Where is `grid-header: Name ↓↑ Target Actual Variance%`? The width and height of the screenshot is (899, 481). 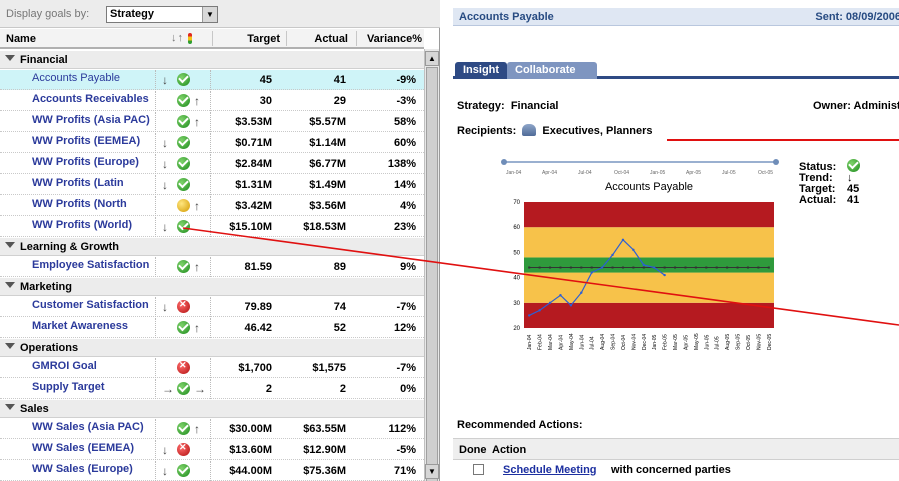
grid-header: Name ↓↑ Target Actual Variance% is located at coordinates (212, 39).